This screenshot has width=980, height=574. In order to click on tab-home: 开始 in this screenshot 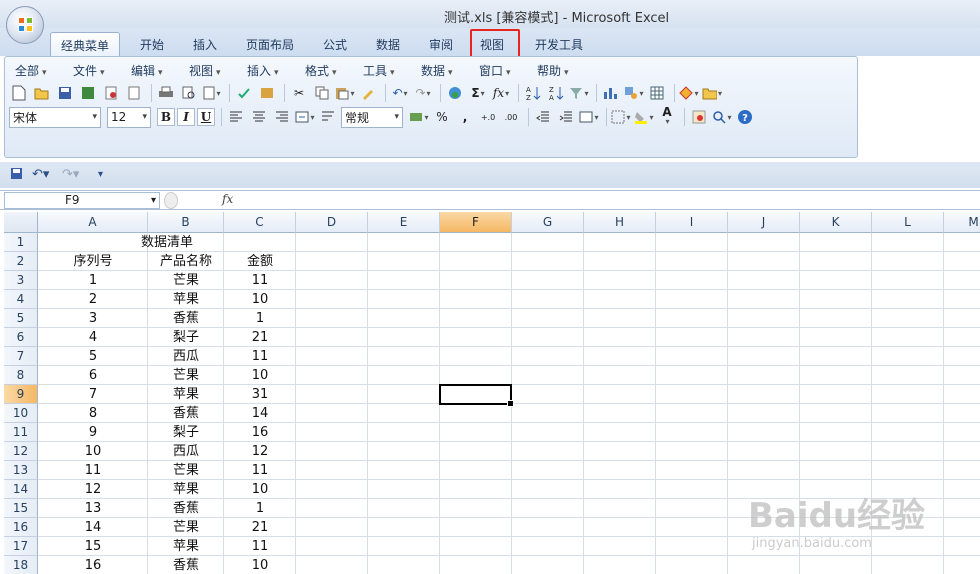, I will do `click(152, 44)`.